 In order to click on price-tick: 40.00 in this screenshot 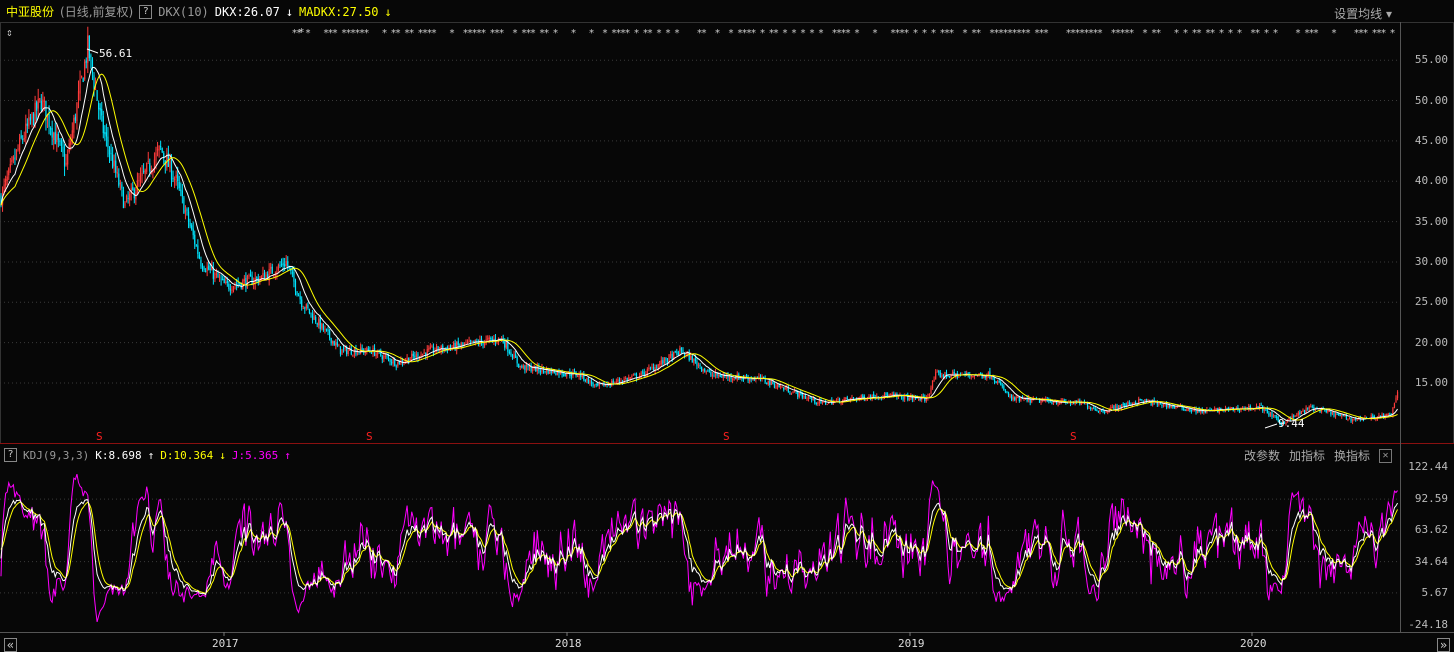, I will do `click(1431, 181)`.